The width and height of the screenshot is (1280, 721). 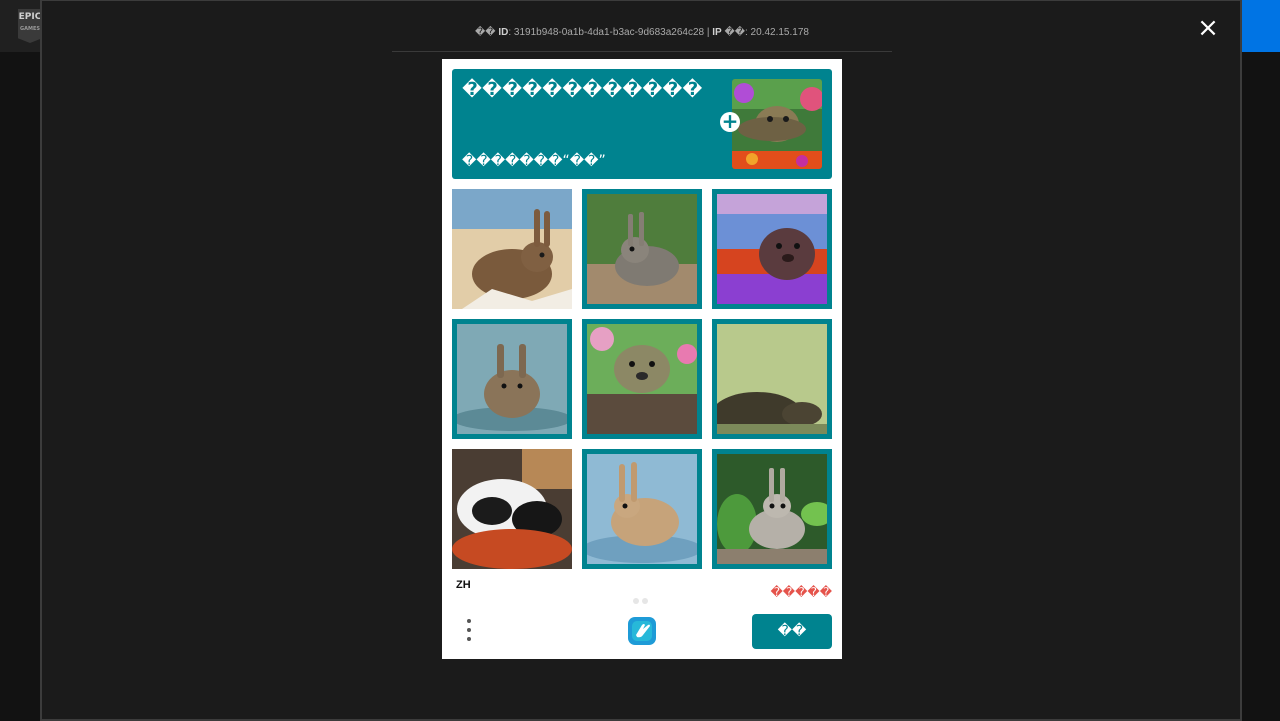 I want to click on header-action-button, so click(x=1259, y=26).